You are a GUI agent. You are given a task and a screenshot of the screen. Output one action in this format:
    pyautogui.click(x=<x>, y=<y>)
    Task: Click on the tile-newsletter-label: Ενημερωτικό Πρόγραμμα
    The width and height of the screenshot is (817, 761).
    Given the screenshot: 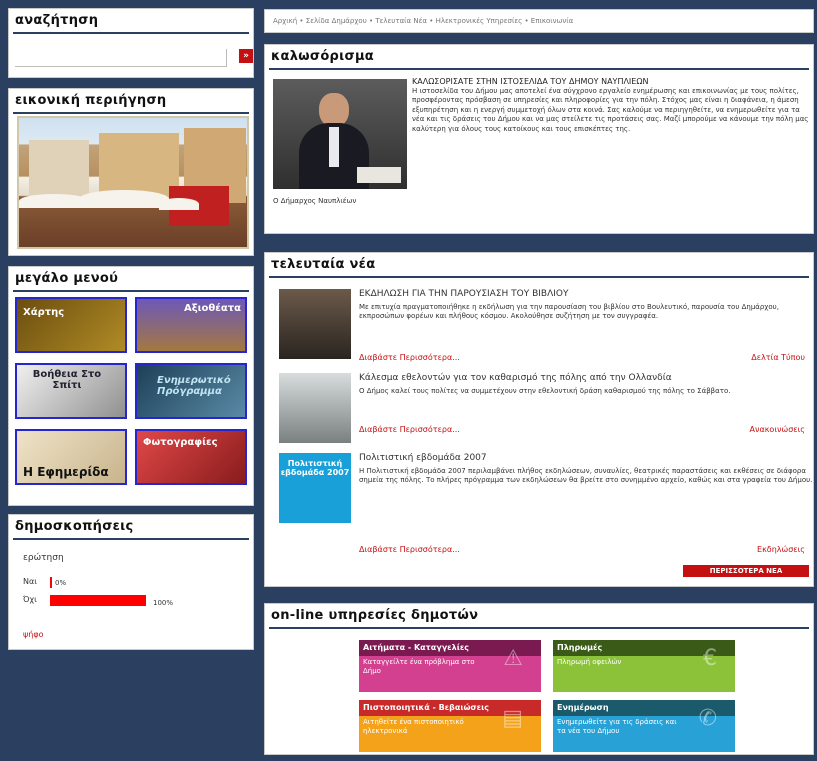 What is the action you would take?
    pyautogui.click(x=194, y=386)
    